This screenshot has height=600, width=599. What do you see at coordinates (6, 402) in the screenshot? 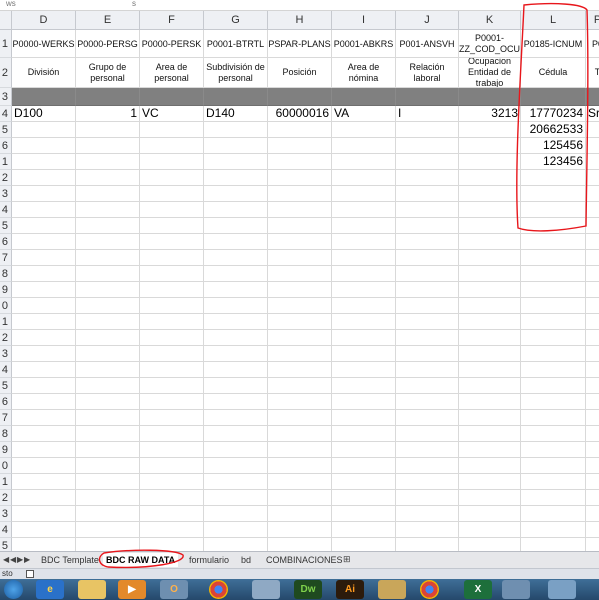
I see `row-header: 6` at bounding box center [6, 402].